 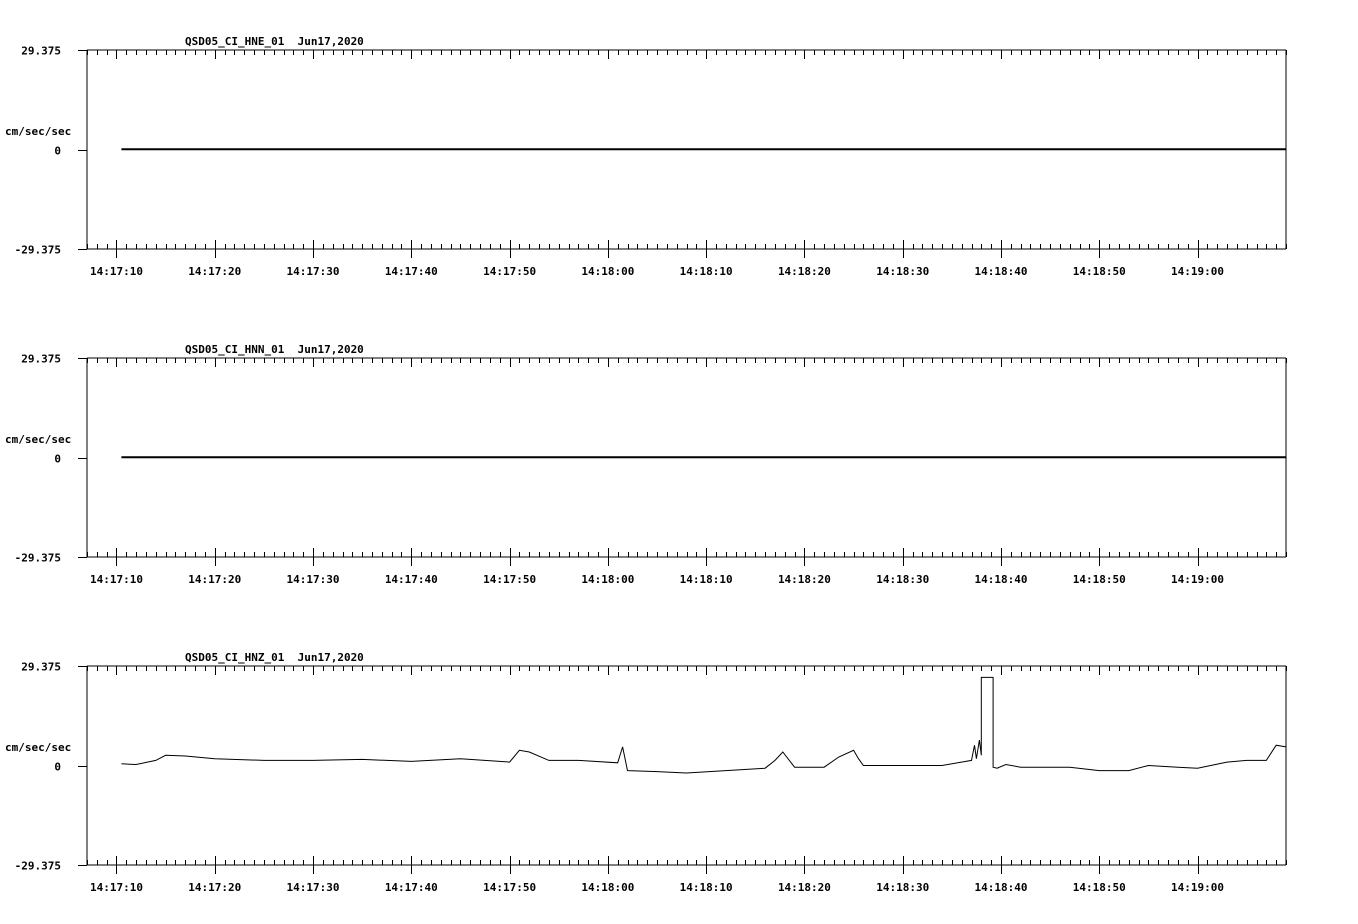 I want to click on plot-title: QSD05_CI_HNE_01 Jun17,2020, so click(x=274, y=41).